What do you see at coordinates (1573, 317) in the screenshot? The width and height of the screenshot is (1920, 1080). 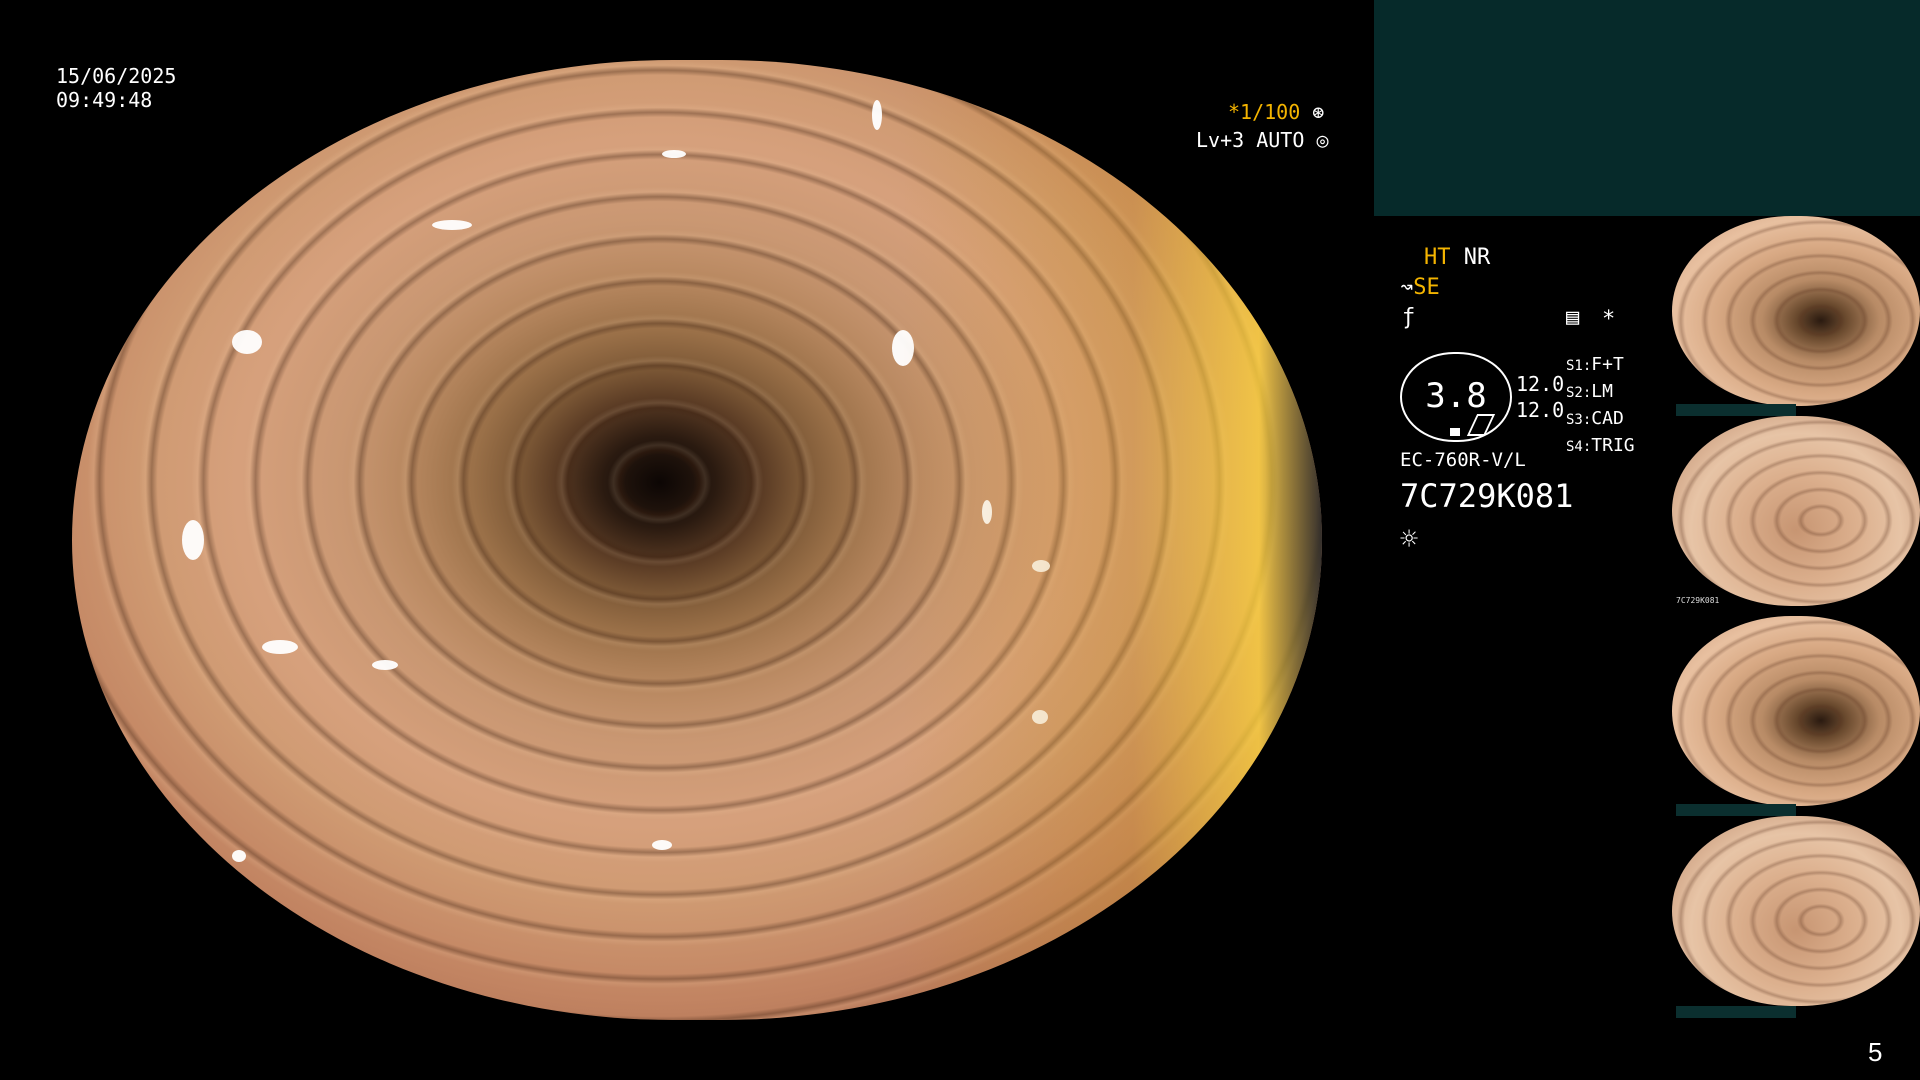 I see `document-icon: ▤` at bounding box center [1573, 317].